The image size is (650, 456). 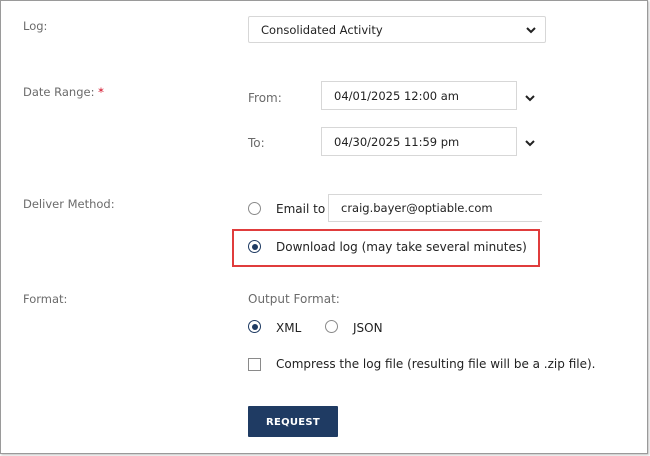 I want to click on to-label: To:, so click(x=256, y=143).